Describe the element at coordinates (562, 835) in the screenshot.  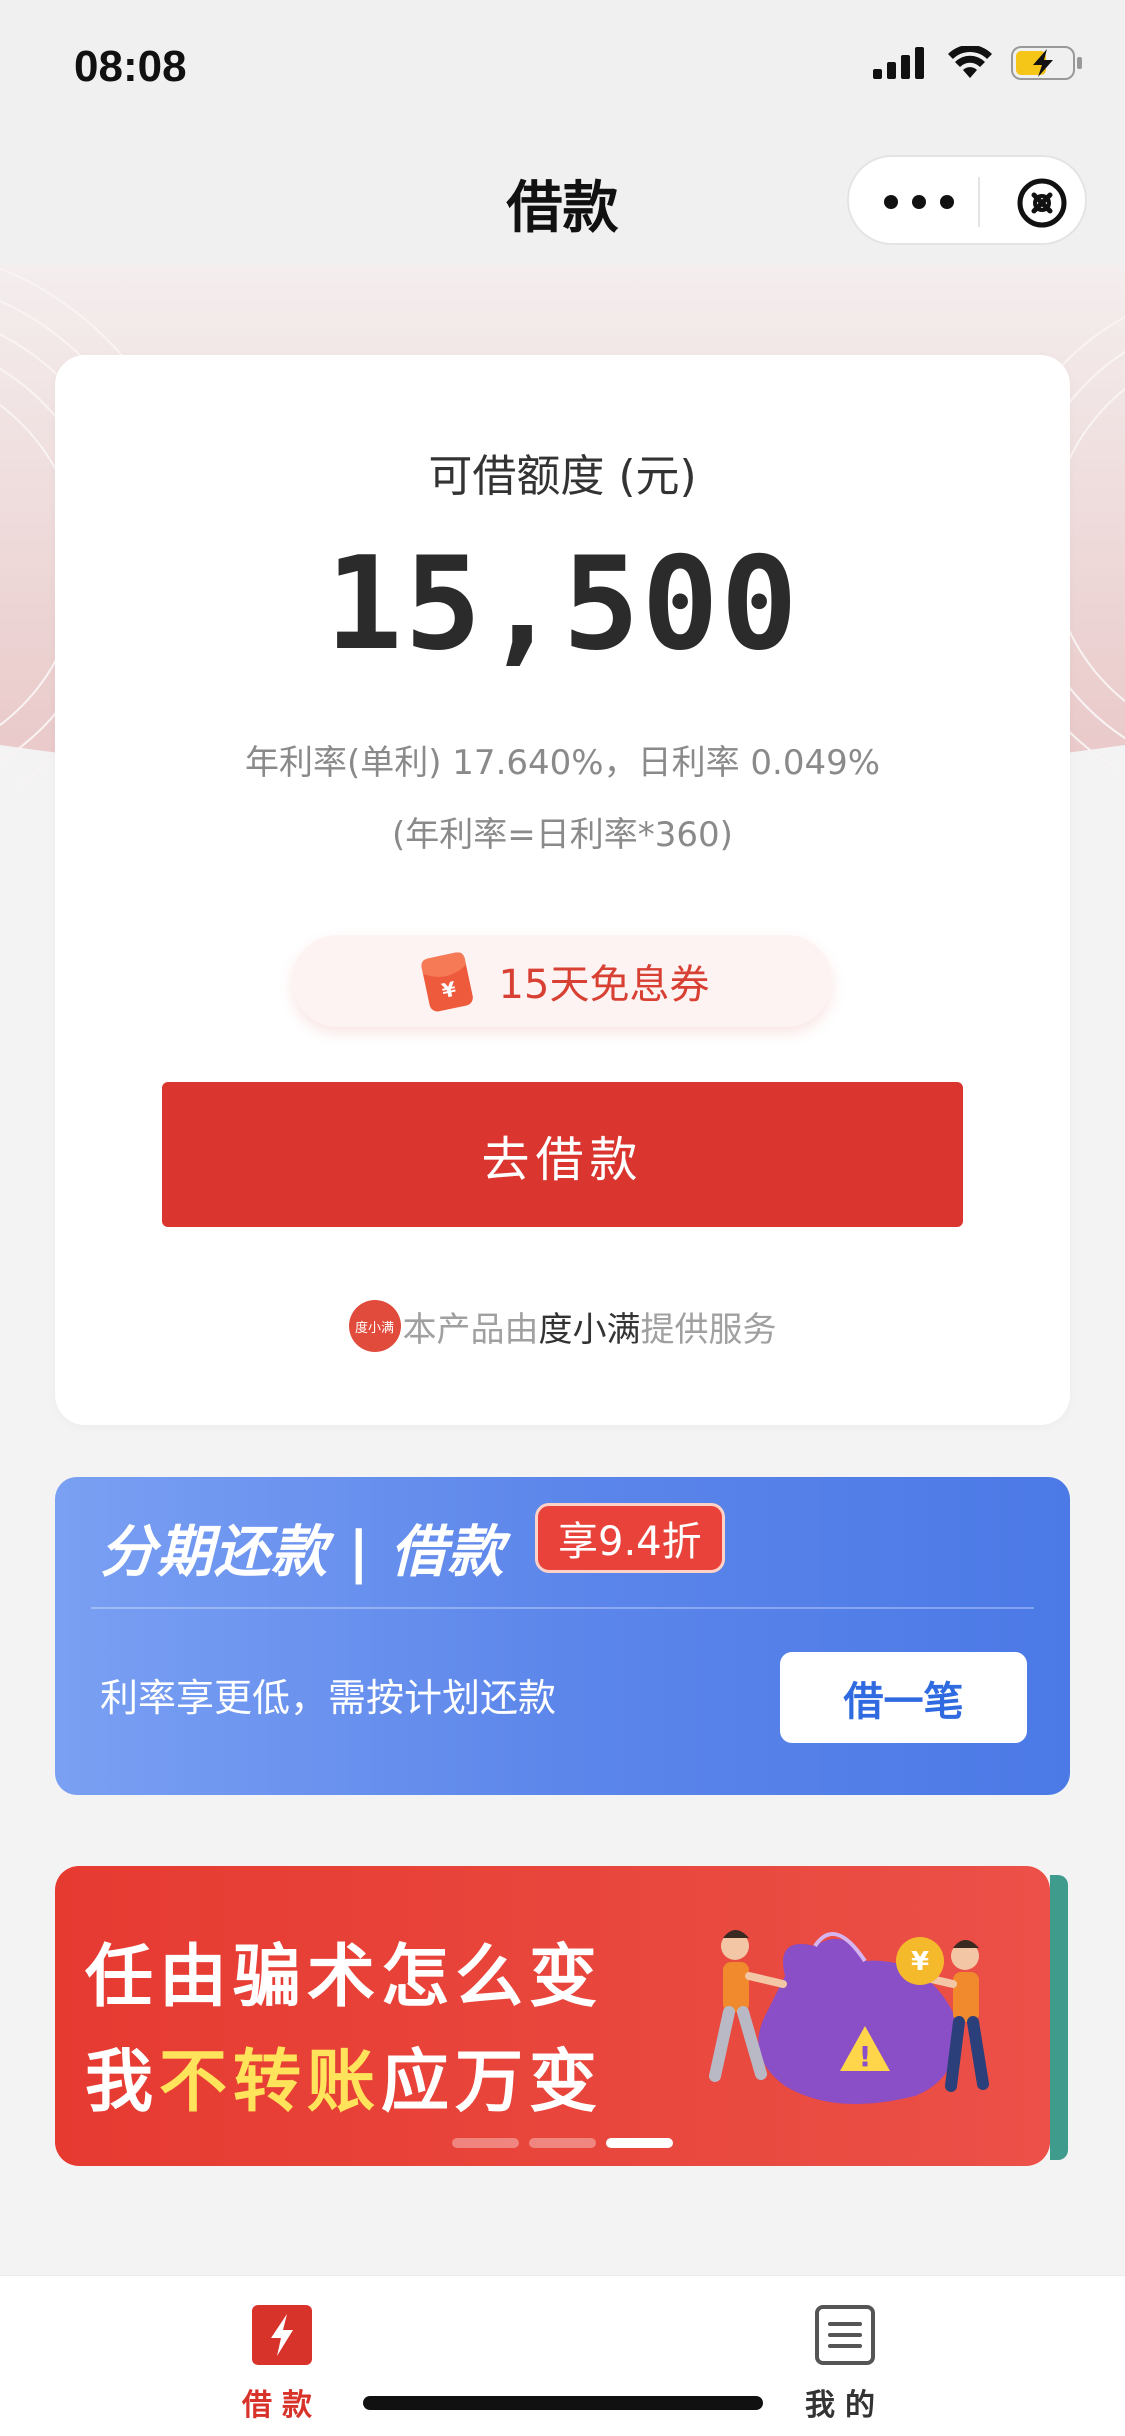
I see `rate-formula-text: (年利率=日利率*360)` at that location.